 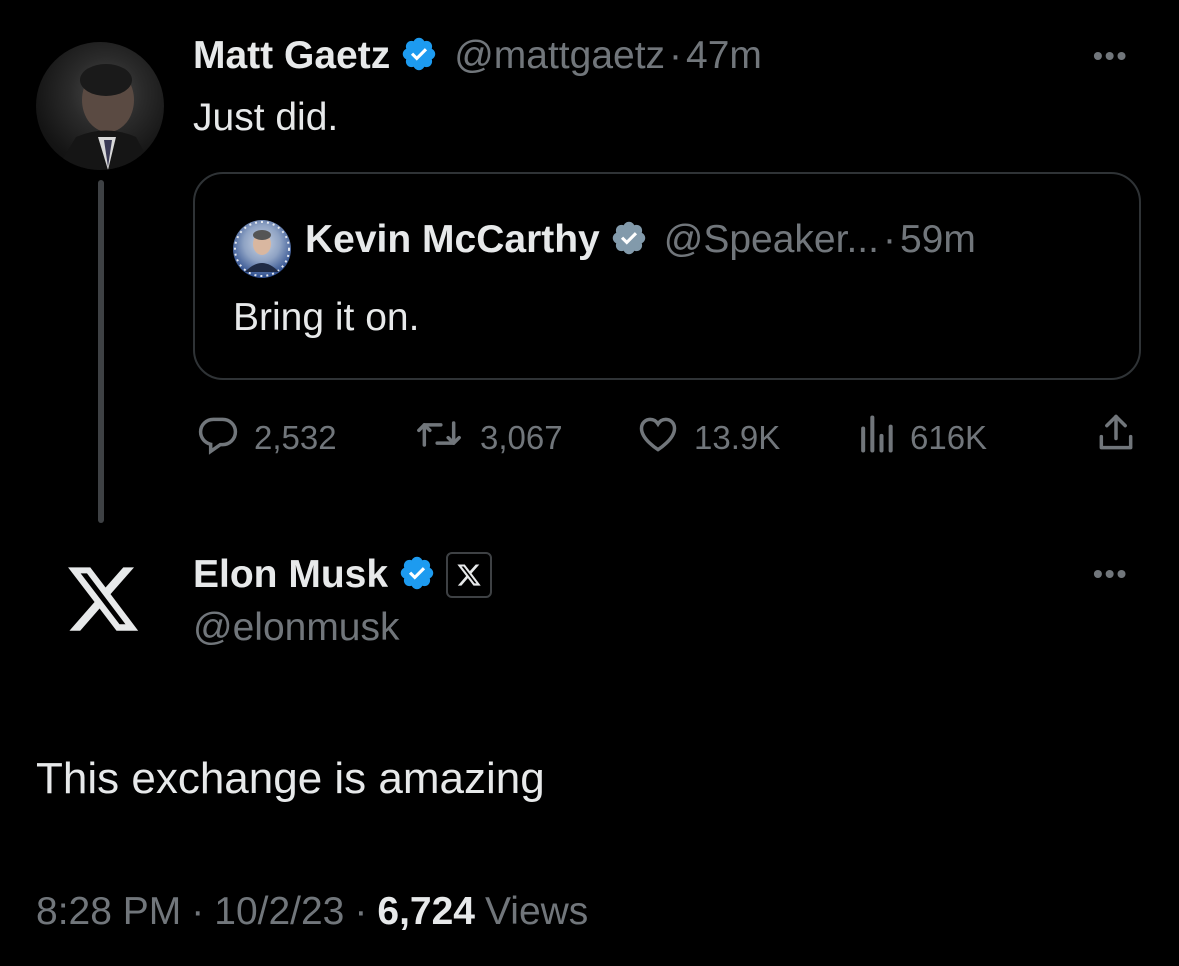 I want to click on reply-views-label: Views, so click(x=536, y=911).